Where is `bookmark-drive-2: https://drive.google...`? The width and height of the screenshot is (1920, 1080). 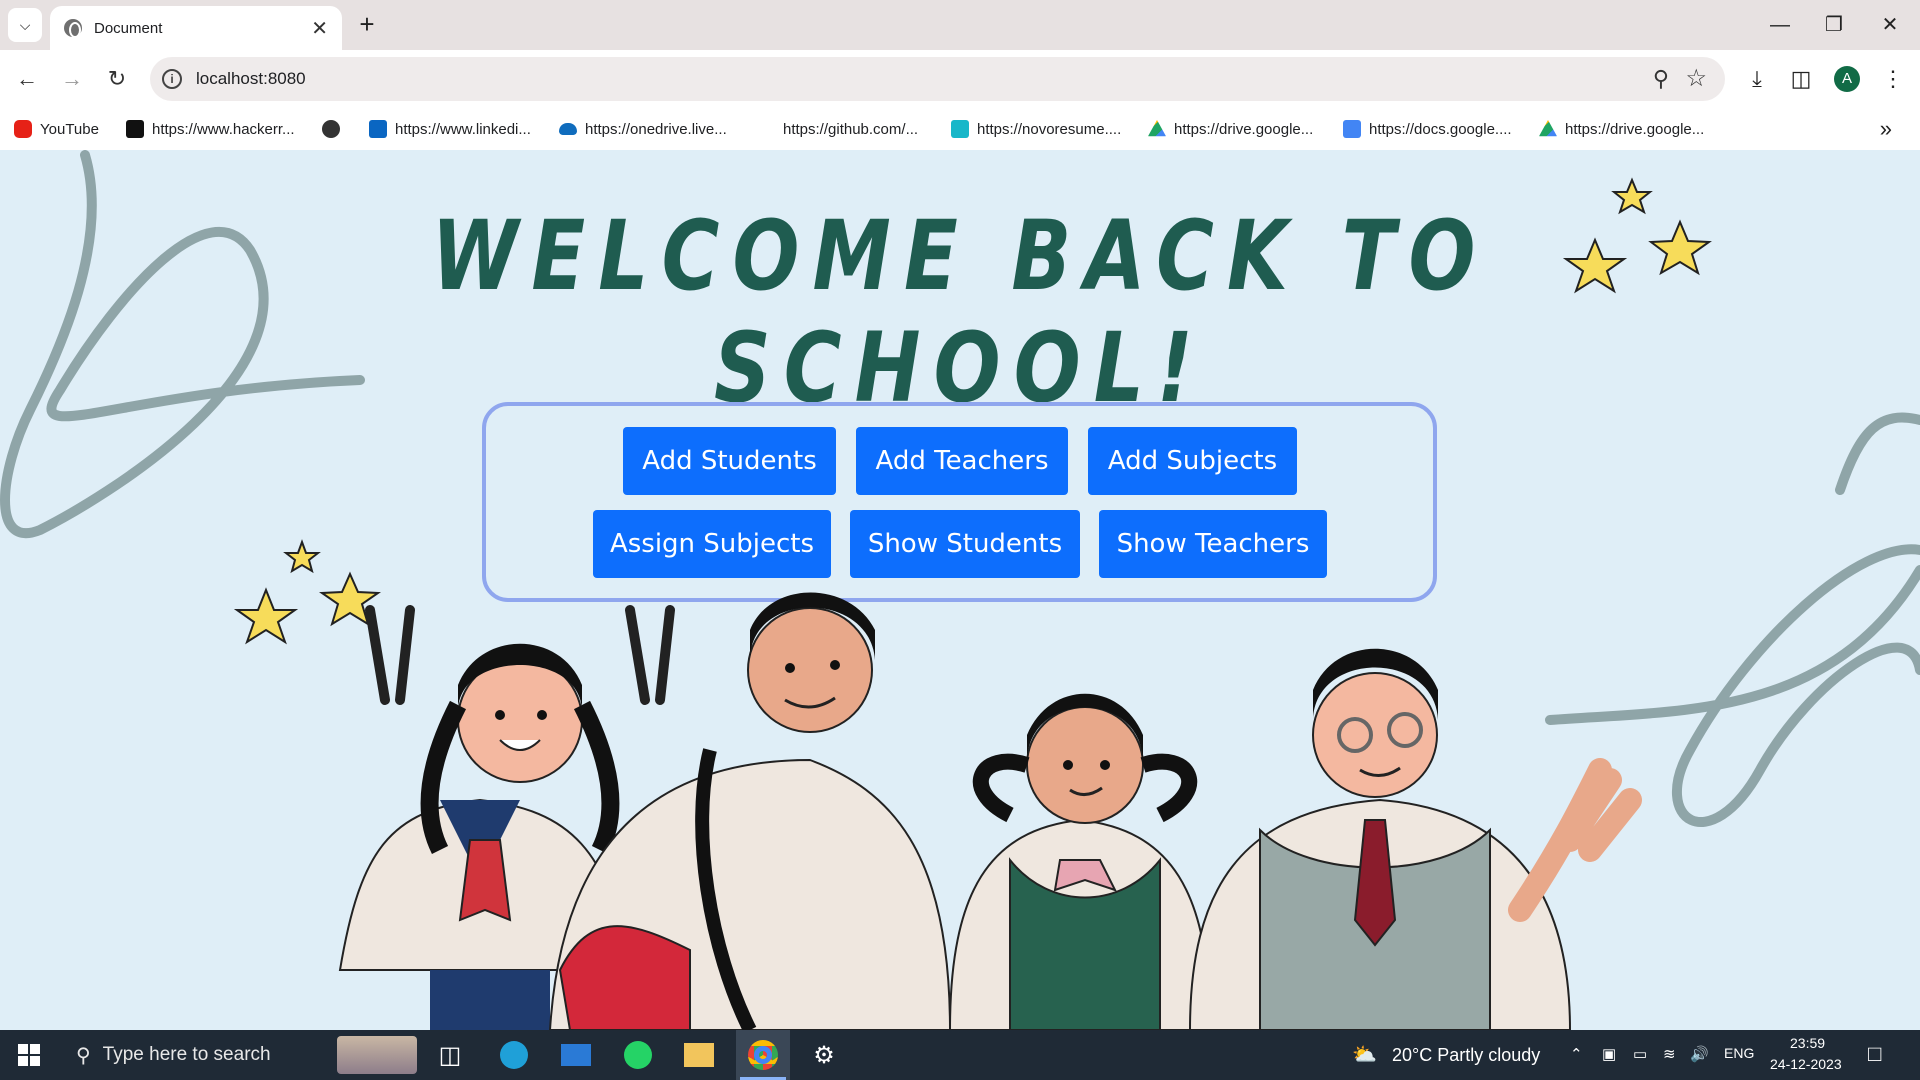
bookmark-drive-2: https://drive.google... is located at coordinates (1621, 129).